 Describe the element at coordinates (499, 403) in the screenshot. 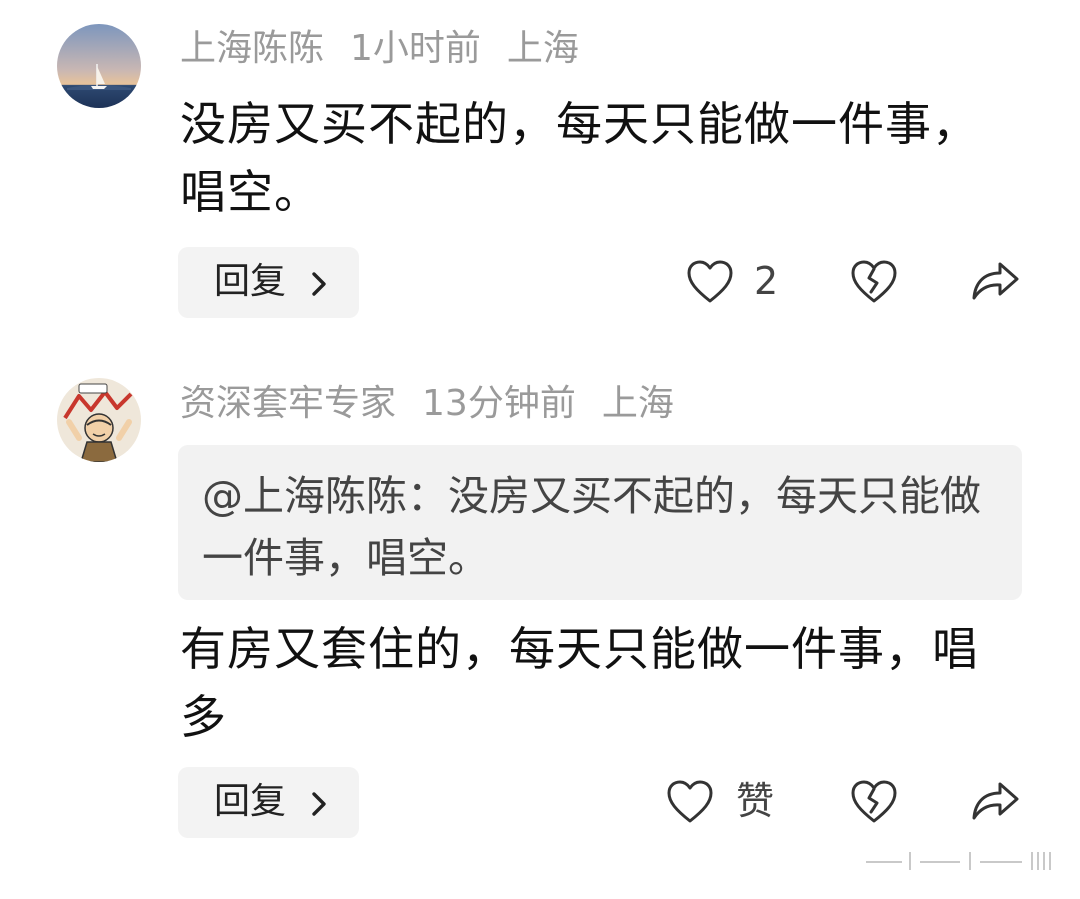

I see `timestamp: 13分钟前` at that location.